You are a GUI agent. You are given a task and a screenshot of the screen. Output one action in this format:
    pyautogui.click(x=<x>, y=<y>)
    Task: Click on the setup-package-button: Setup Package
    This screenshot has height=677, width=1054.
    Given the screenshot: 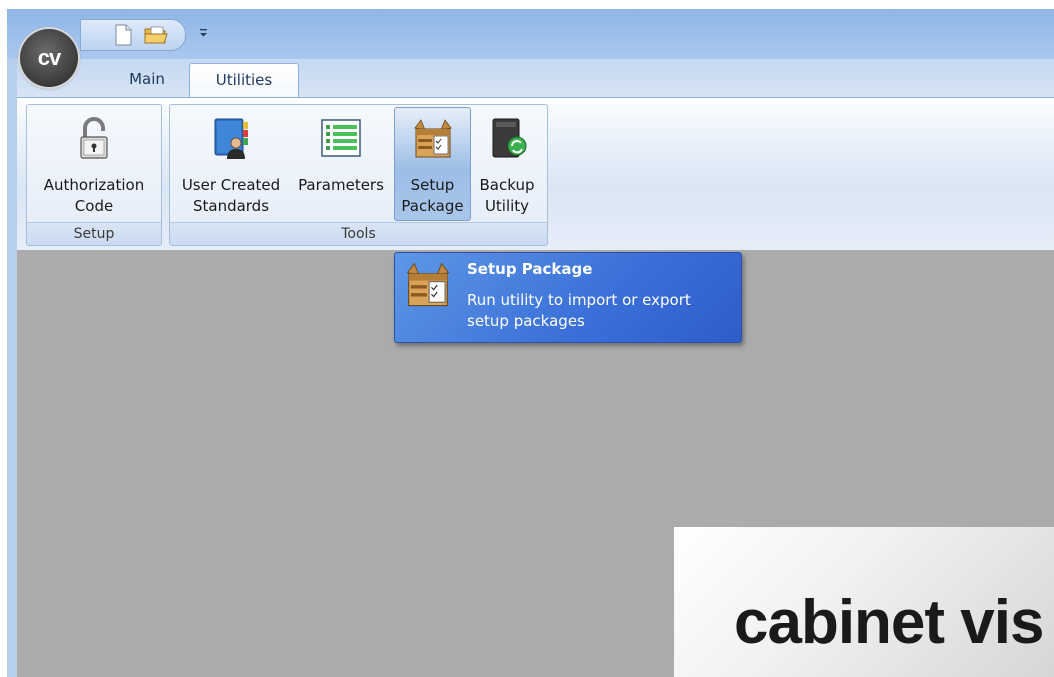 What is the action you would take?
    pyautogui.click(x=432, y=164)
    